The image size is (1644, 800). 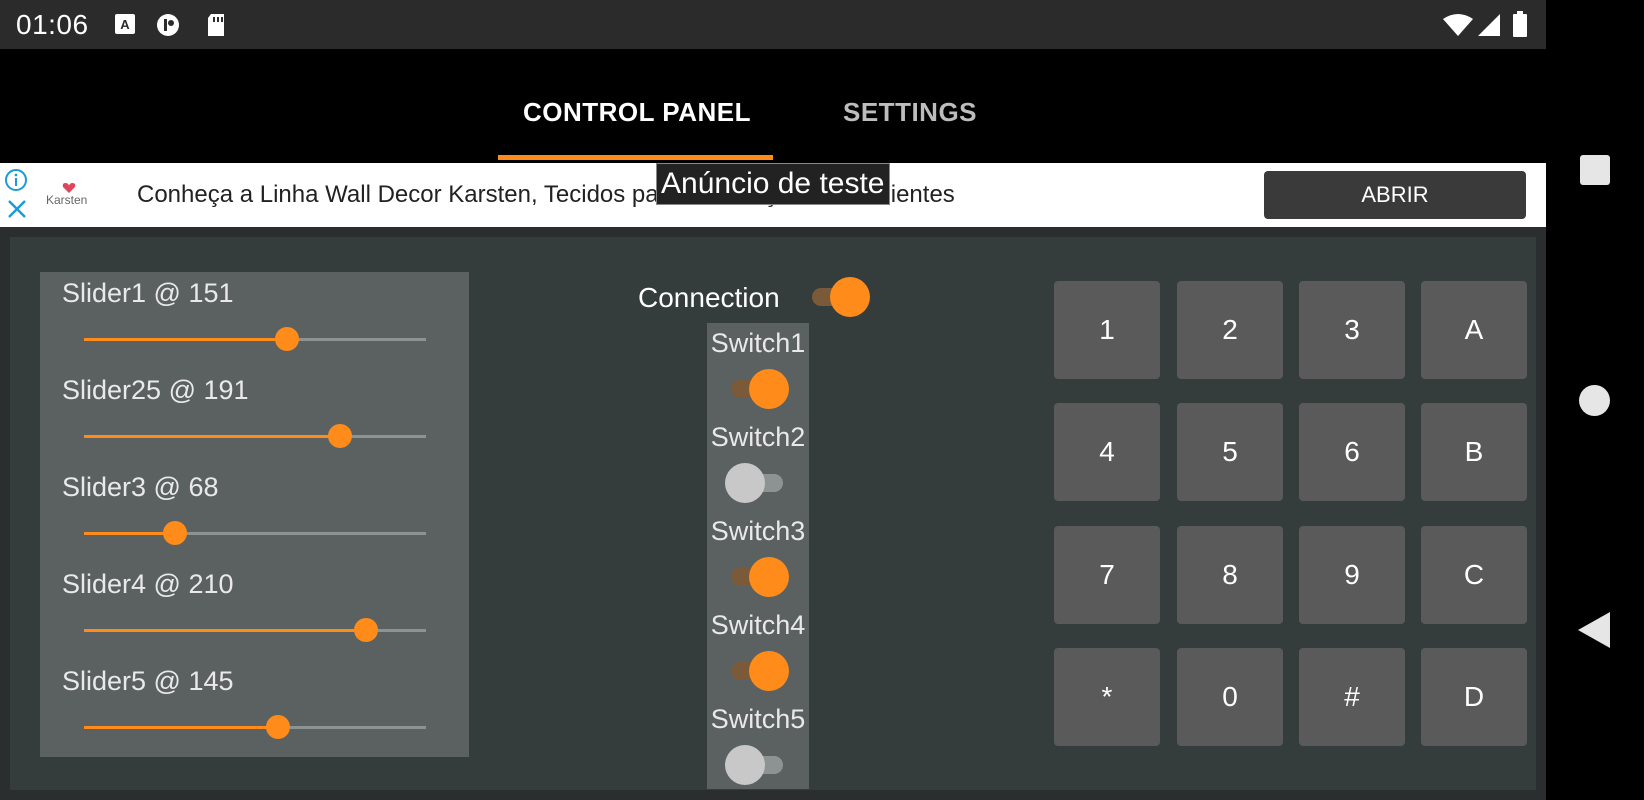 I want to click on switch-label: Switch5, so click(x=758, y=719).